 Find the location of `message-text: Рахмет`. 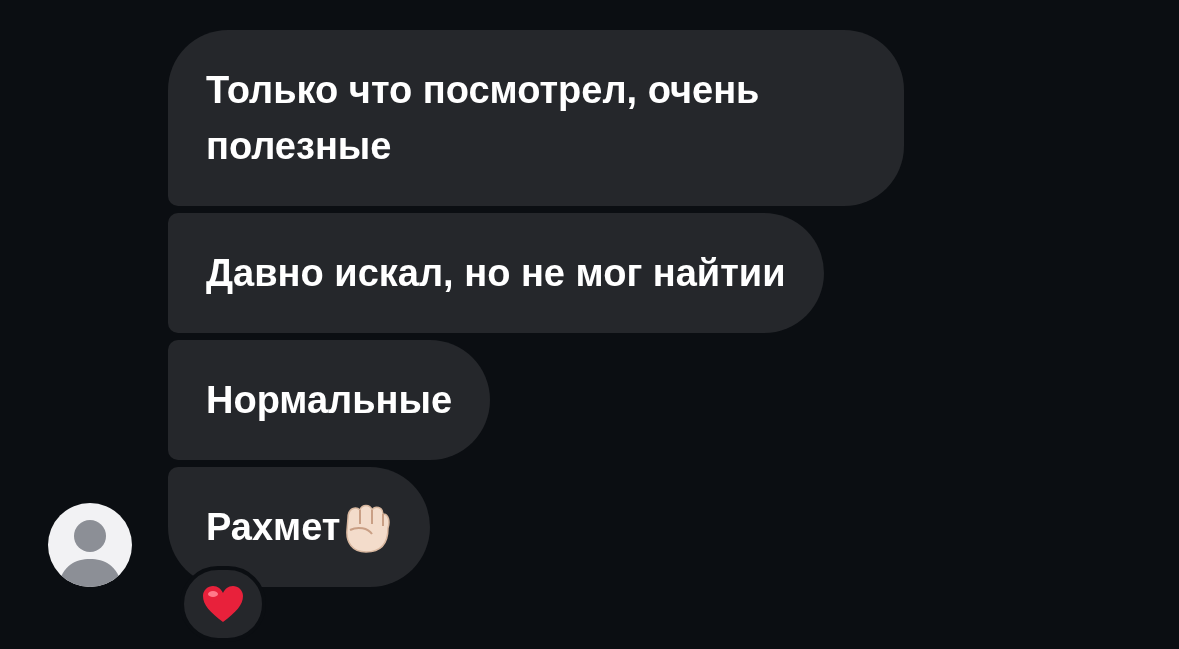

message-text: Рахмет is located at coordinates (273, 527).